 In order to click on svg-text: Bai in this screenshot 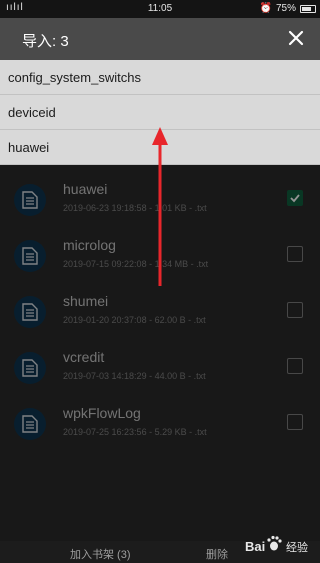, I will do `click(255, 546)`.